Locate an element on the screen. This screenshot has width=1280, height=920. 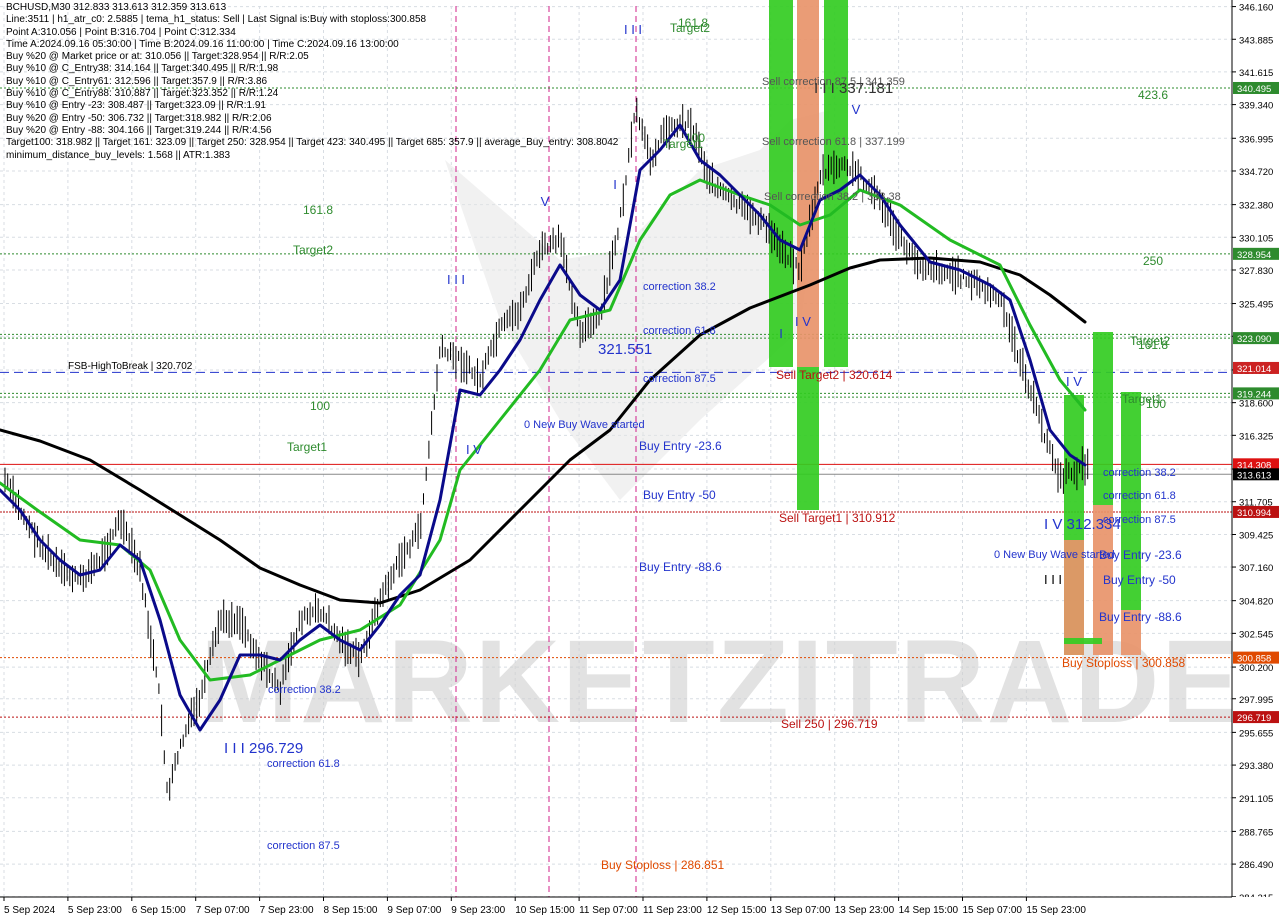
watermark-text: MARKETZITRADE is located at coordinates (721, 682).